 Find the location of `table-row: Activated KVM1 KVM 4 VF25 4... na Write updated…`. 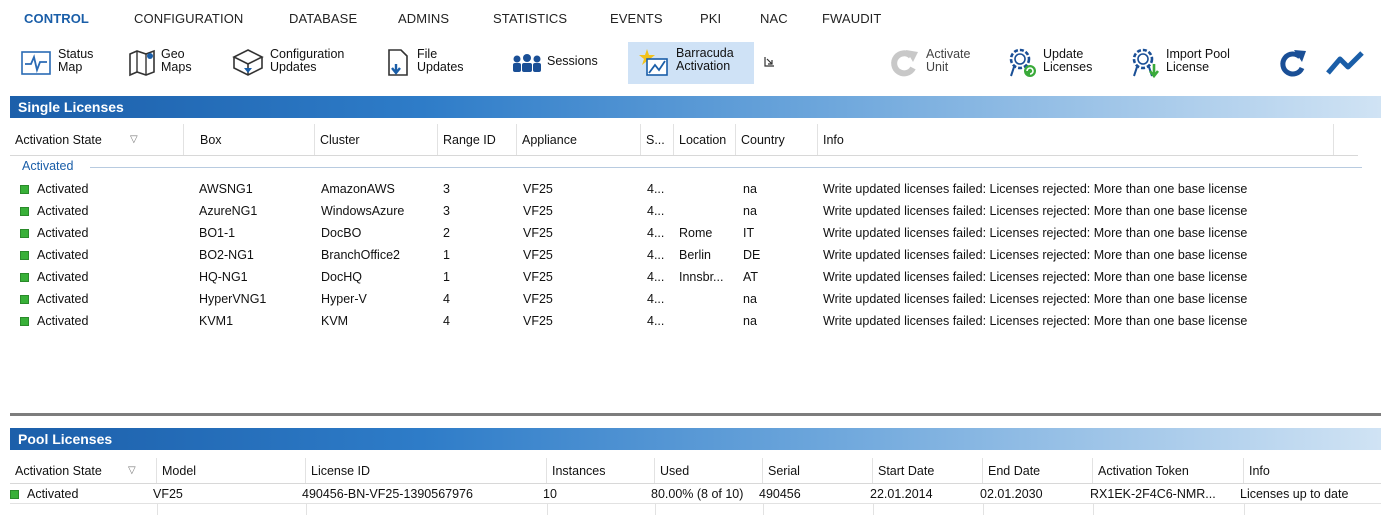

table-row: Activated KVM1 KVM 4 VF25 4... na Write updated… is located at coordinates (685, 321).